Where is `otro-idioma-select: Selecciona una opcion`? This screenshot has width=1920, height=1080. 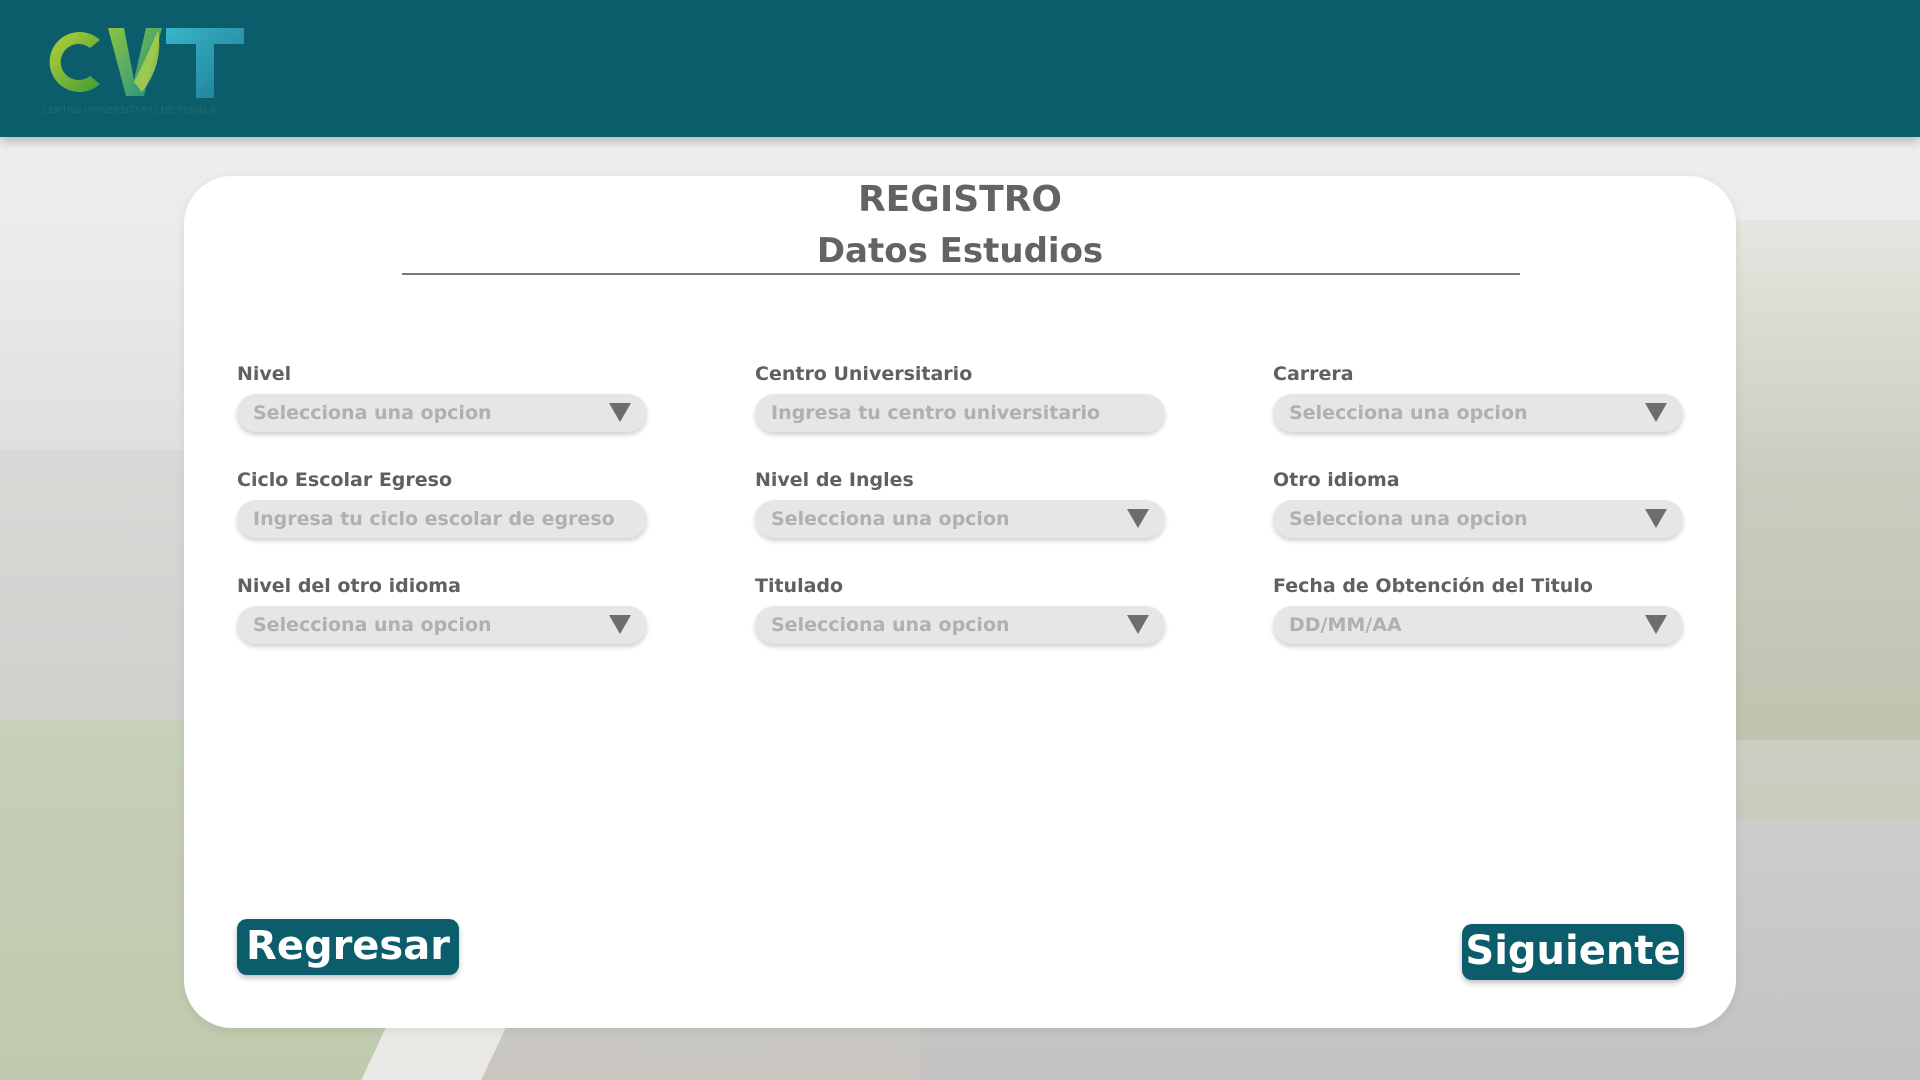
otro-idioma-select: Selecciona una opcion is located at coordinates (1478, 519).